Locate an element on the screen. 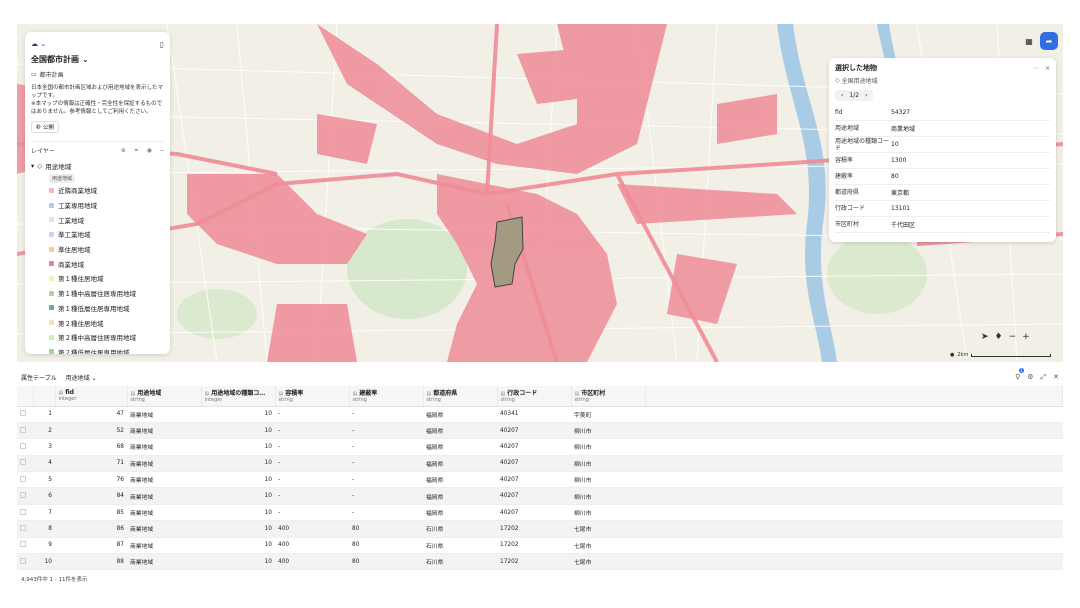 The width and height of the screenshot is (1080, 608). feature-layer: ◇ 全国用途地域 is located at coordinates (942, 80).